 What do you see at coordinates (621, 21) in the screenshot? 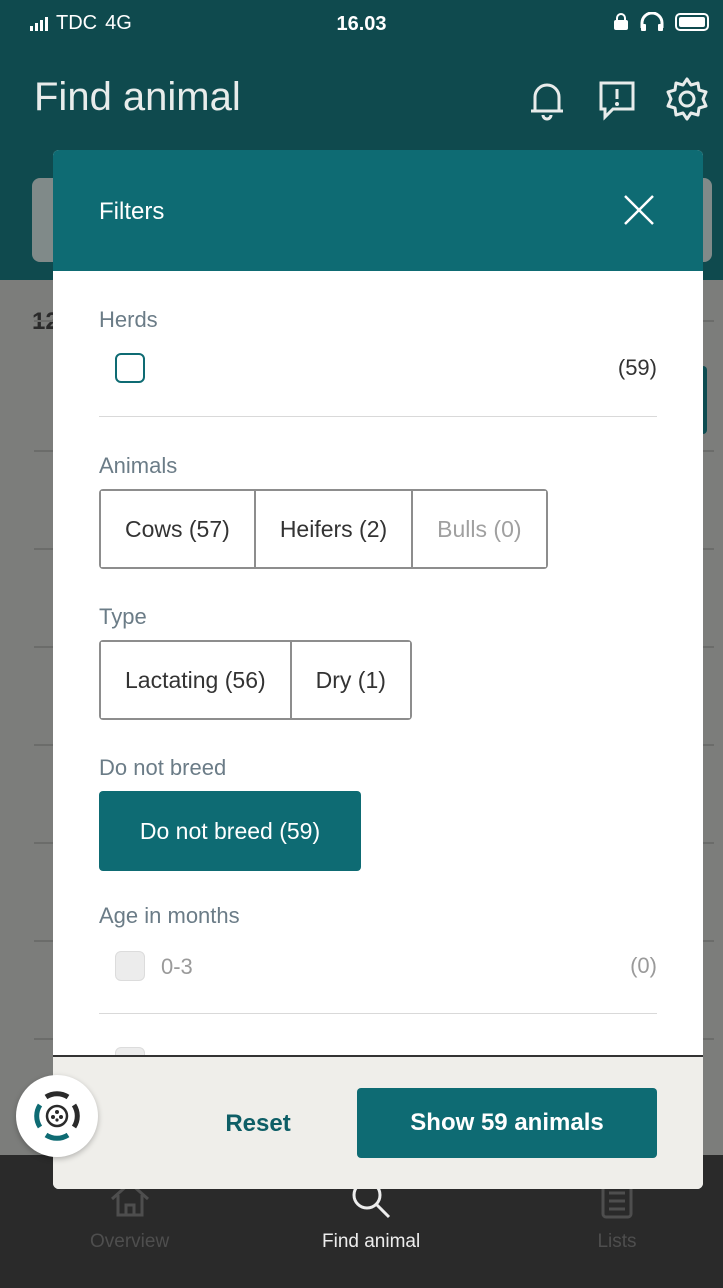
I see `lock-rotation-icon` at bounding box center [621, 21].